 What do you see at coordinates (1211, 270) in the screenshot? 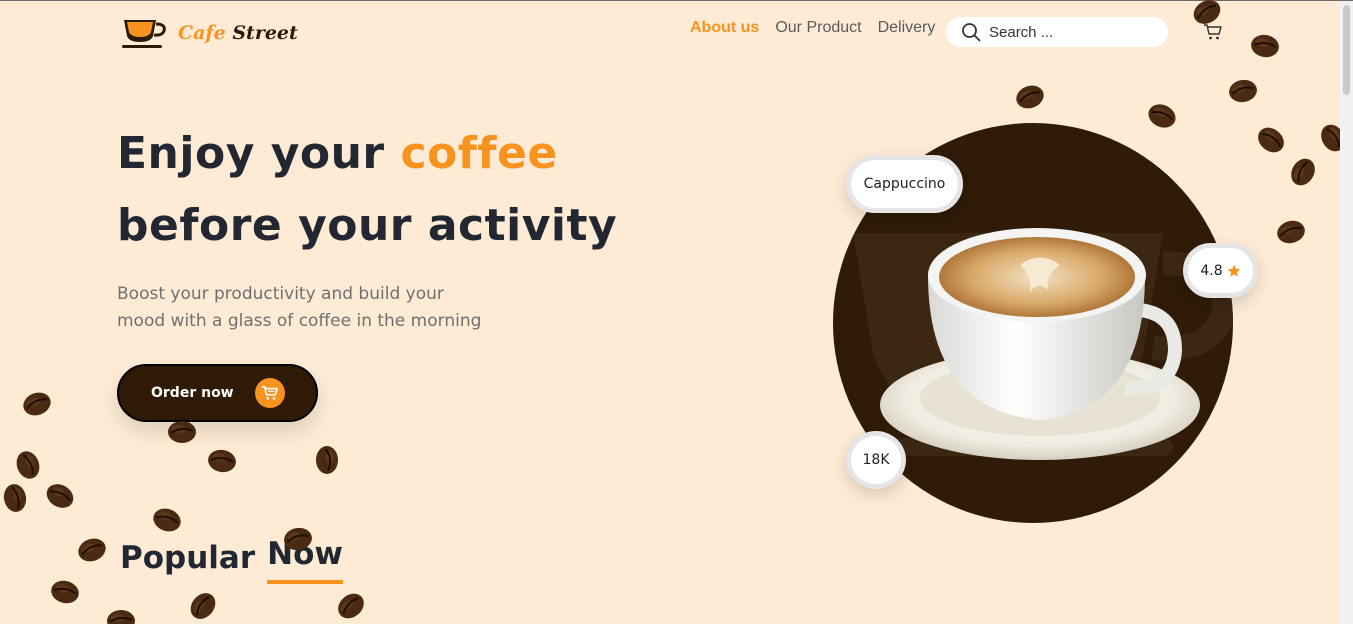
I see `rating-value: 4.8` at bounding box center [1211, 270].